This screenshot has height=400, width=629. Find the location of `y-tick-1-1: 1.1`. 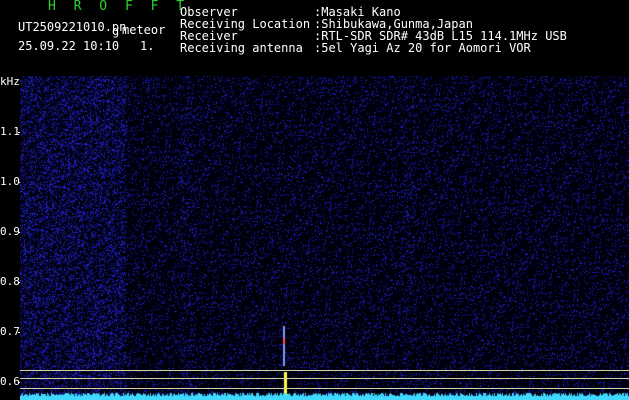

y-tick-1-1: 1.1 is located at coordinates (10, 131).